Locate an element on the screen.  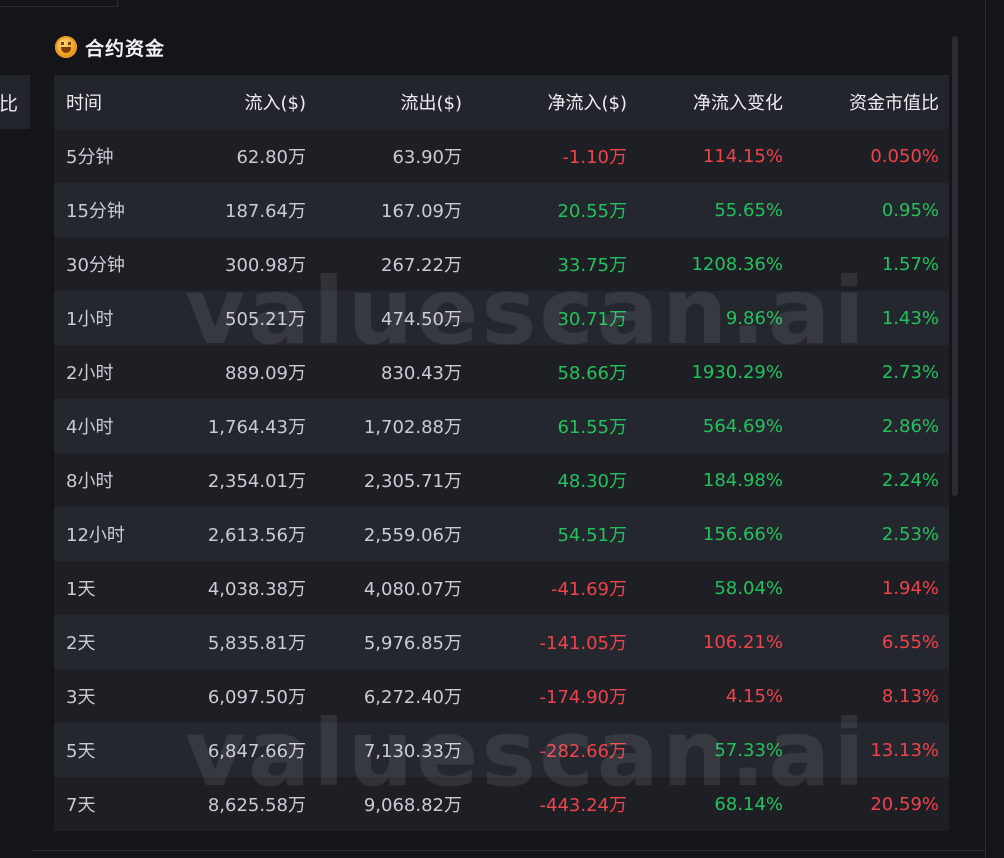
cell-inflow: 1,764.43万 is located at coordinates (256, 427).